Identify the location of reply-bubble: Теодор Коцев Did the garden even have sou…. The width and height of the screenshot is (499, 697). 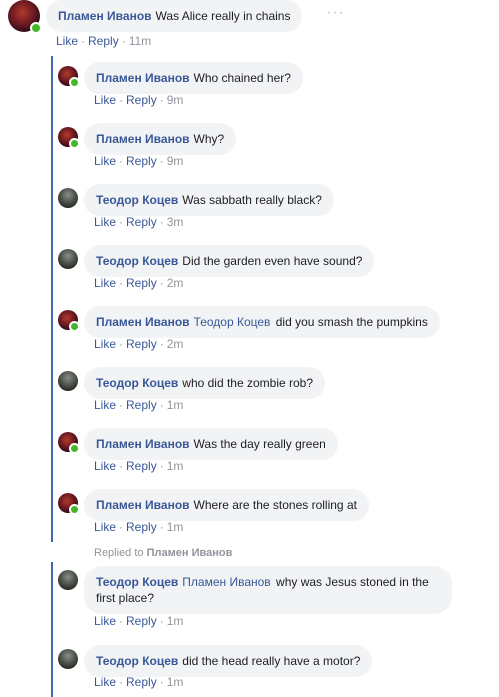
(229, 261).